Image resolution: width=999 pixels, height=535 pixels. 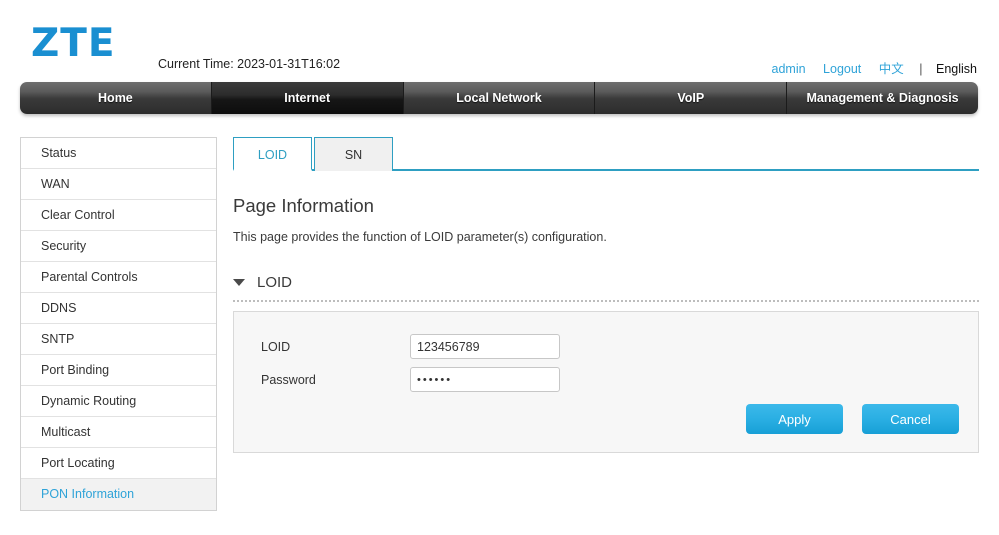 What do you see at coordinates (485, 379) in the screenshot?
I see `password-input` at bounding box center [485, 379].